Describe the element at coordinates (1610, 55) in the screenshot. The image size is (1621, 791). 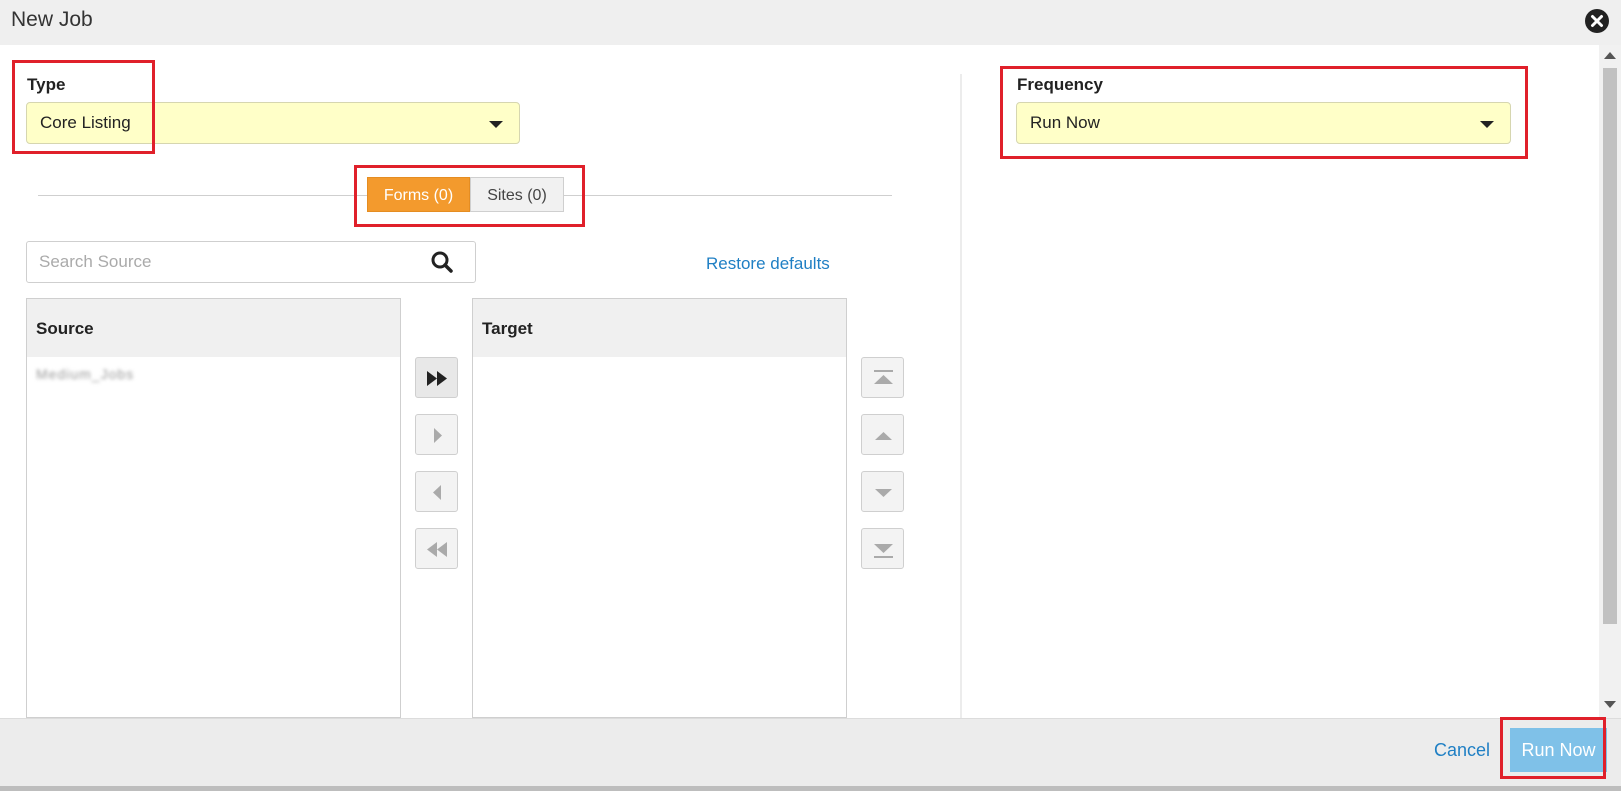
I see `scroll-up-icon` at that location.